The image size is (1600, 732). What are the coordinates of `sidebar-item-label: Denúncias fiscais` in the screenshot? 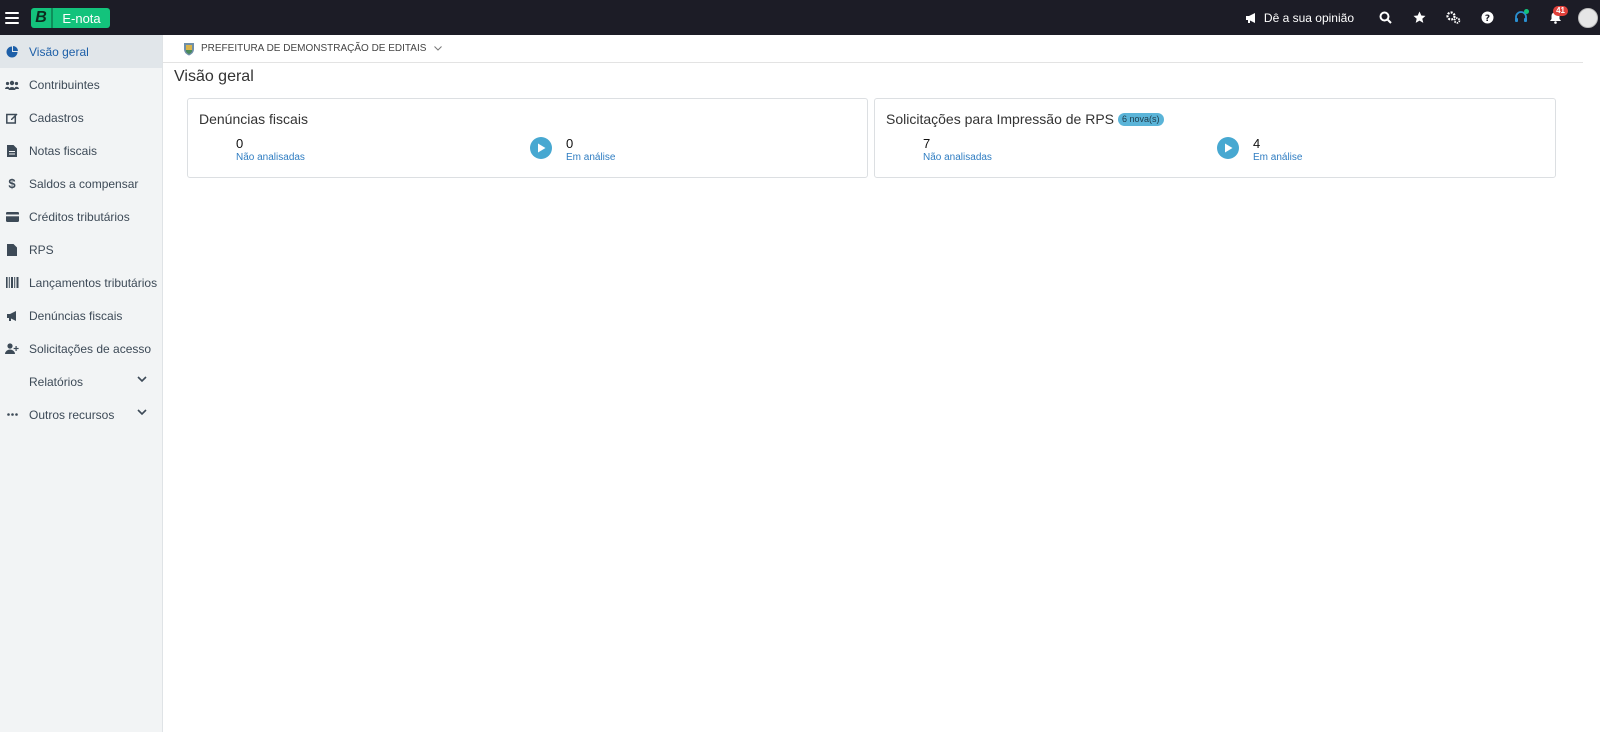 It's located at (76, 315).